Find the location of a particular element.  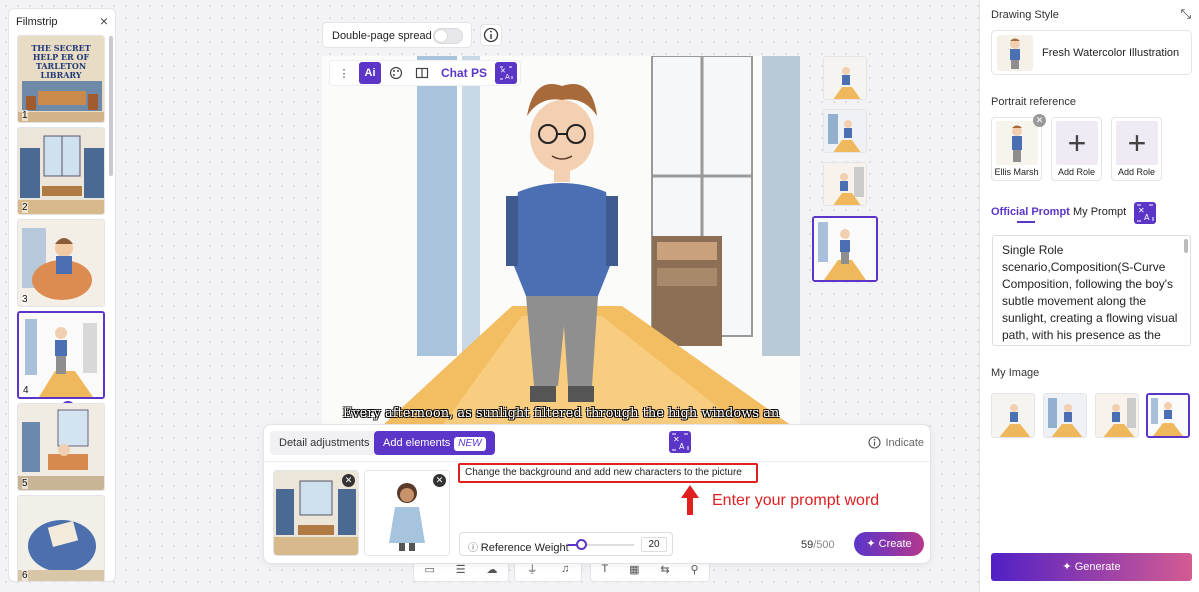

portrait-reference-title: Portrait reference is located at coordinates (1033, 102).